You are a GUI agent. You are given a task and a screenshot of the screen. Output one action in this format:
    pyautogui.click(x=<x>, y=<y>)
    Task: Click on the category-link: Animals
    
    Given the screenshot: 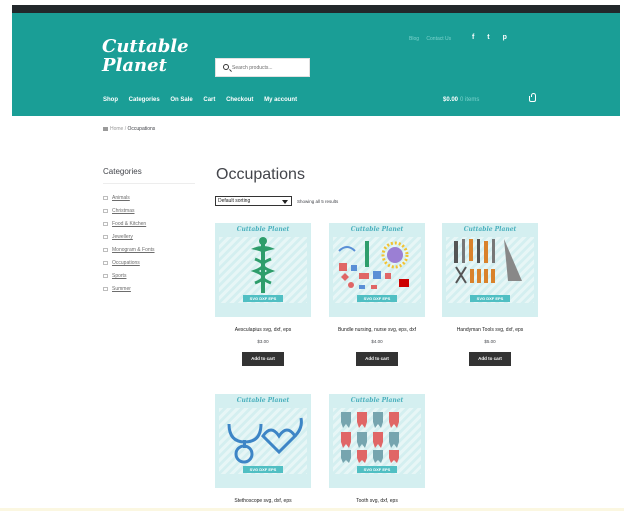 What is the action you would take?
    pyautogui.click(x=121, y=198)
    